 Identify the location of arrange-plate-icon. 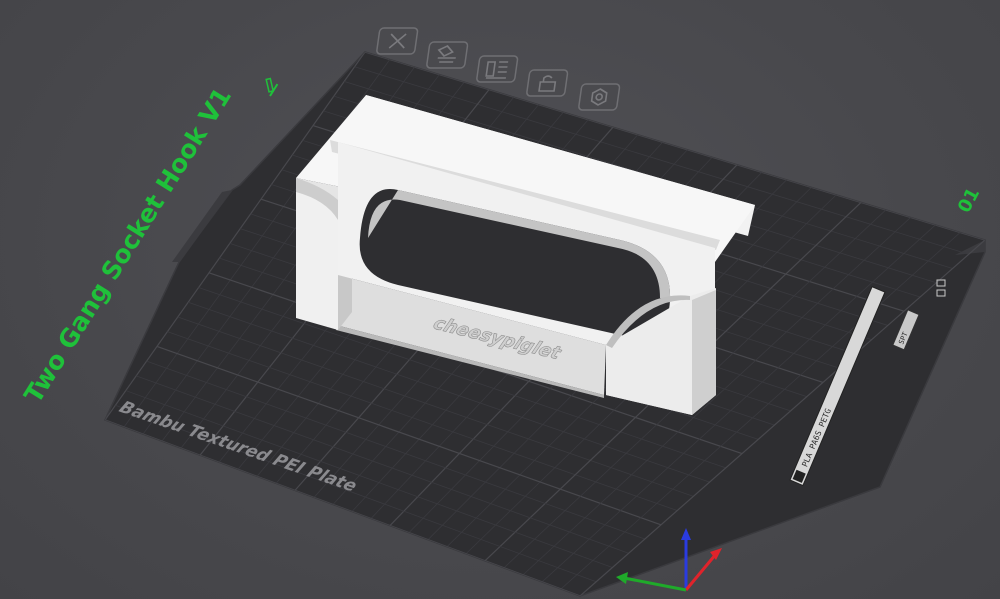
(447, 55).